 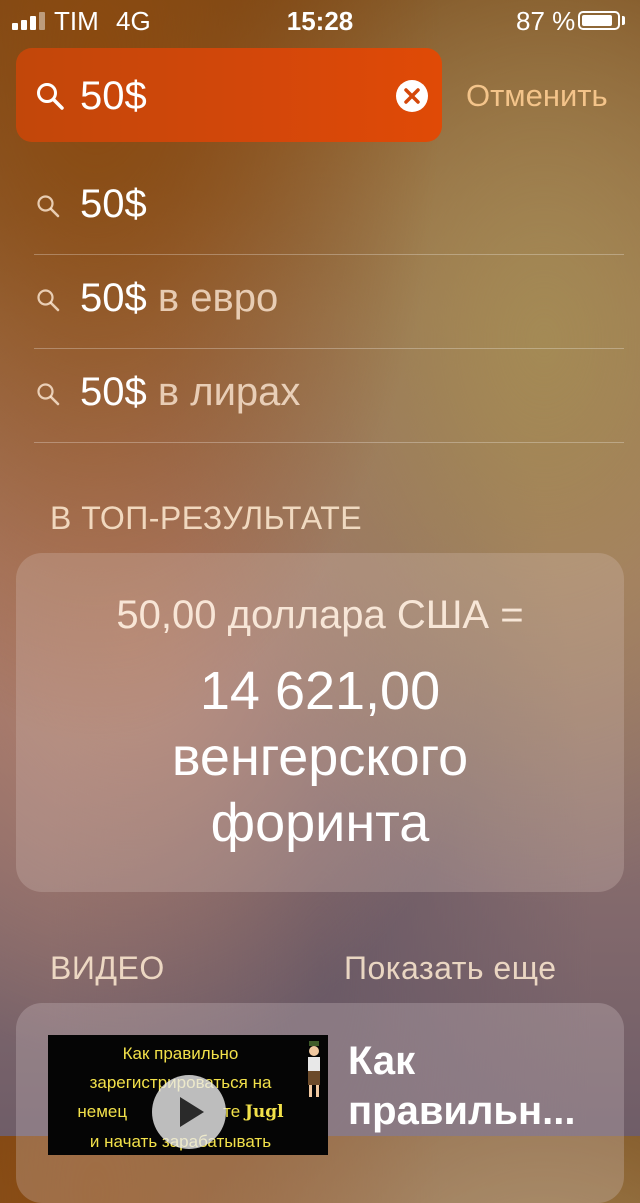 I want to click on section-title-top-result: В ТОП-РЕЗУЛЬТАТЕ, so click(x=206, y=518).